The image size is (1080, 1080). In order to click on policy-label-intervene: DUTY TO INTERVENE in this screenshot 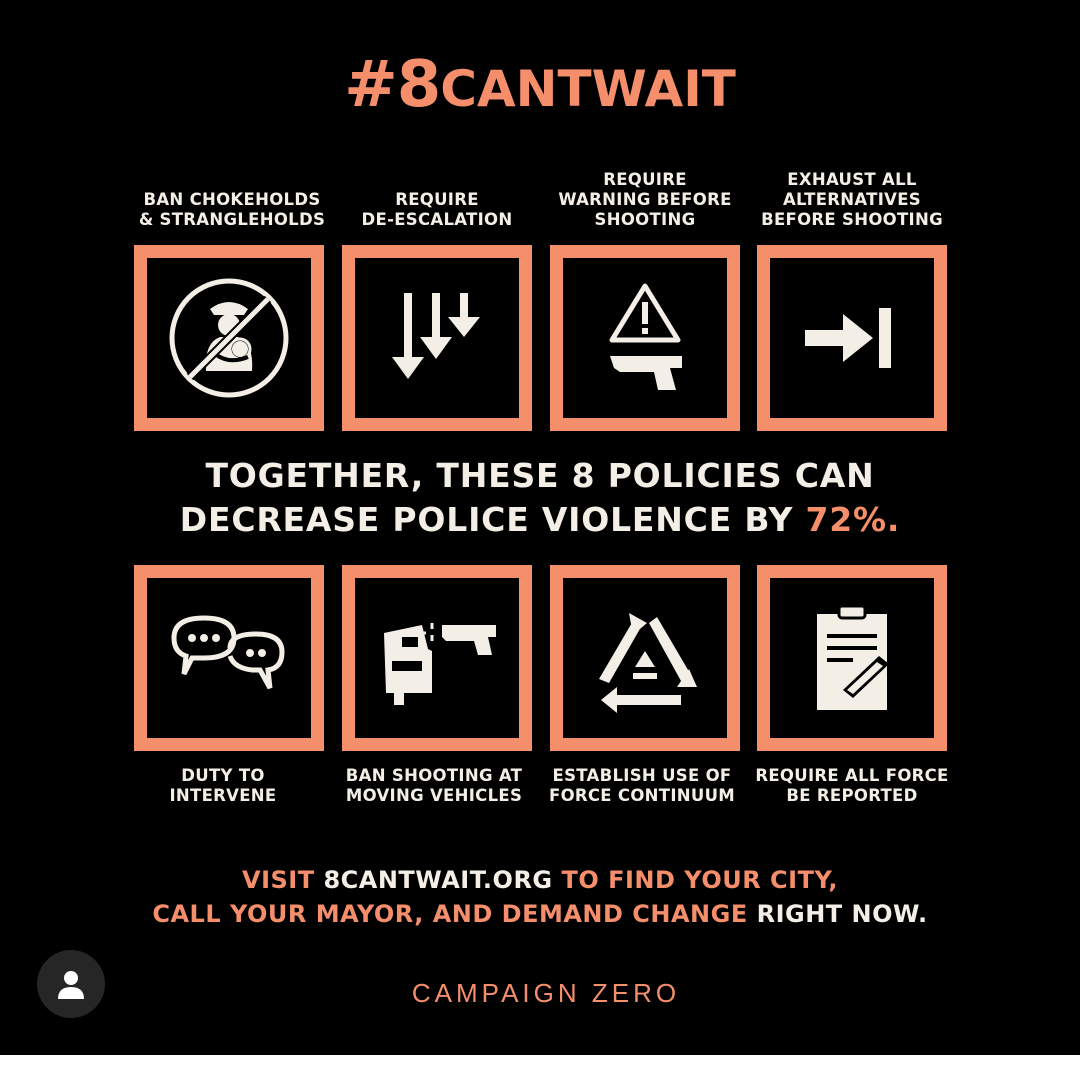, I will do `click(223, 785)`.